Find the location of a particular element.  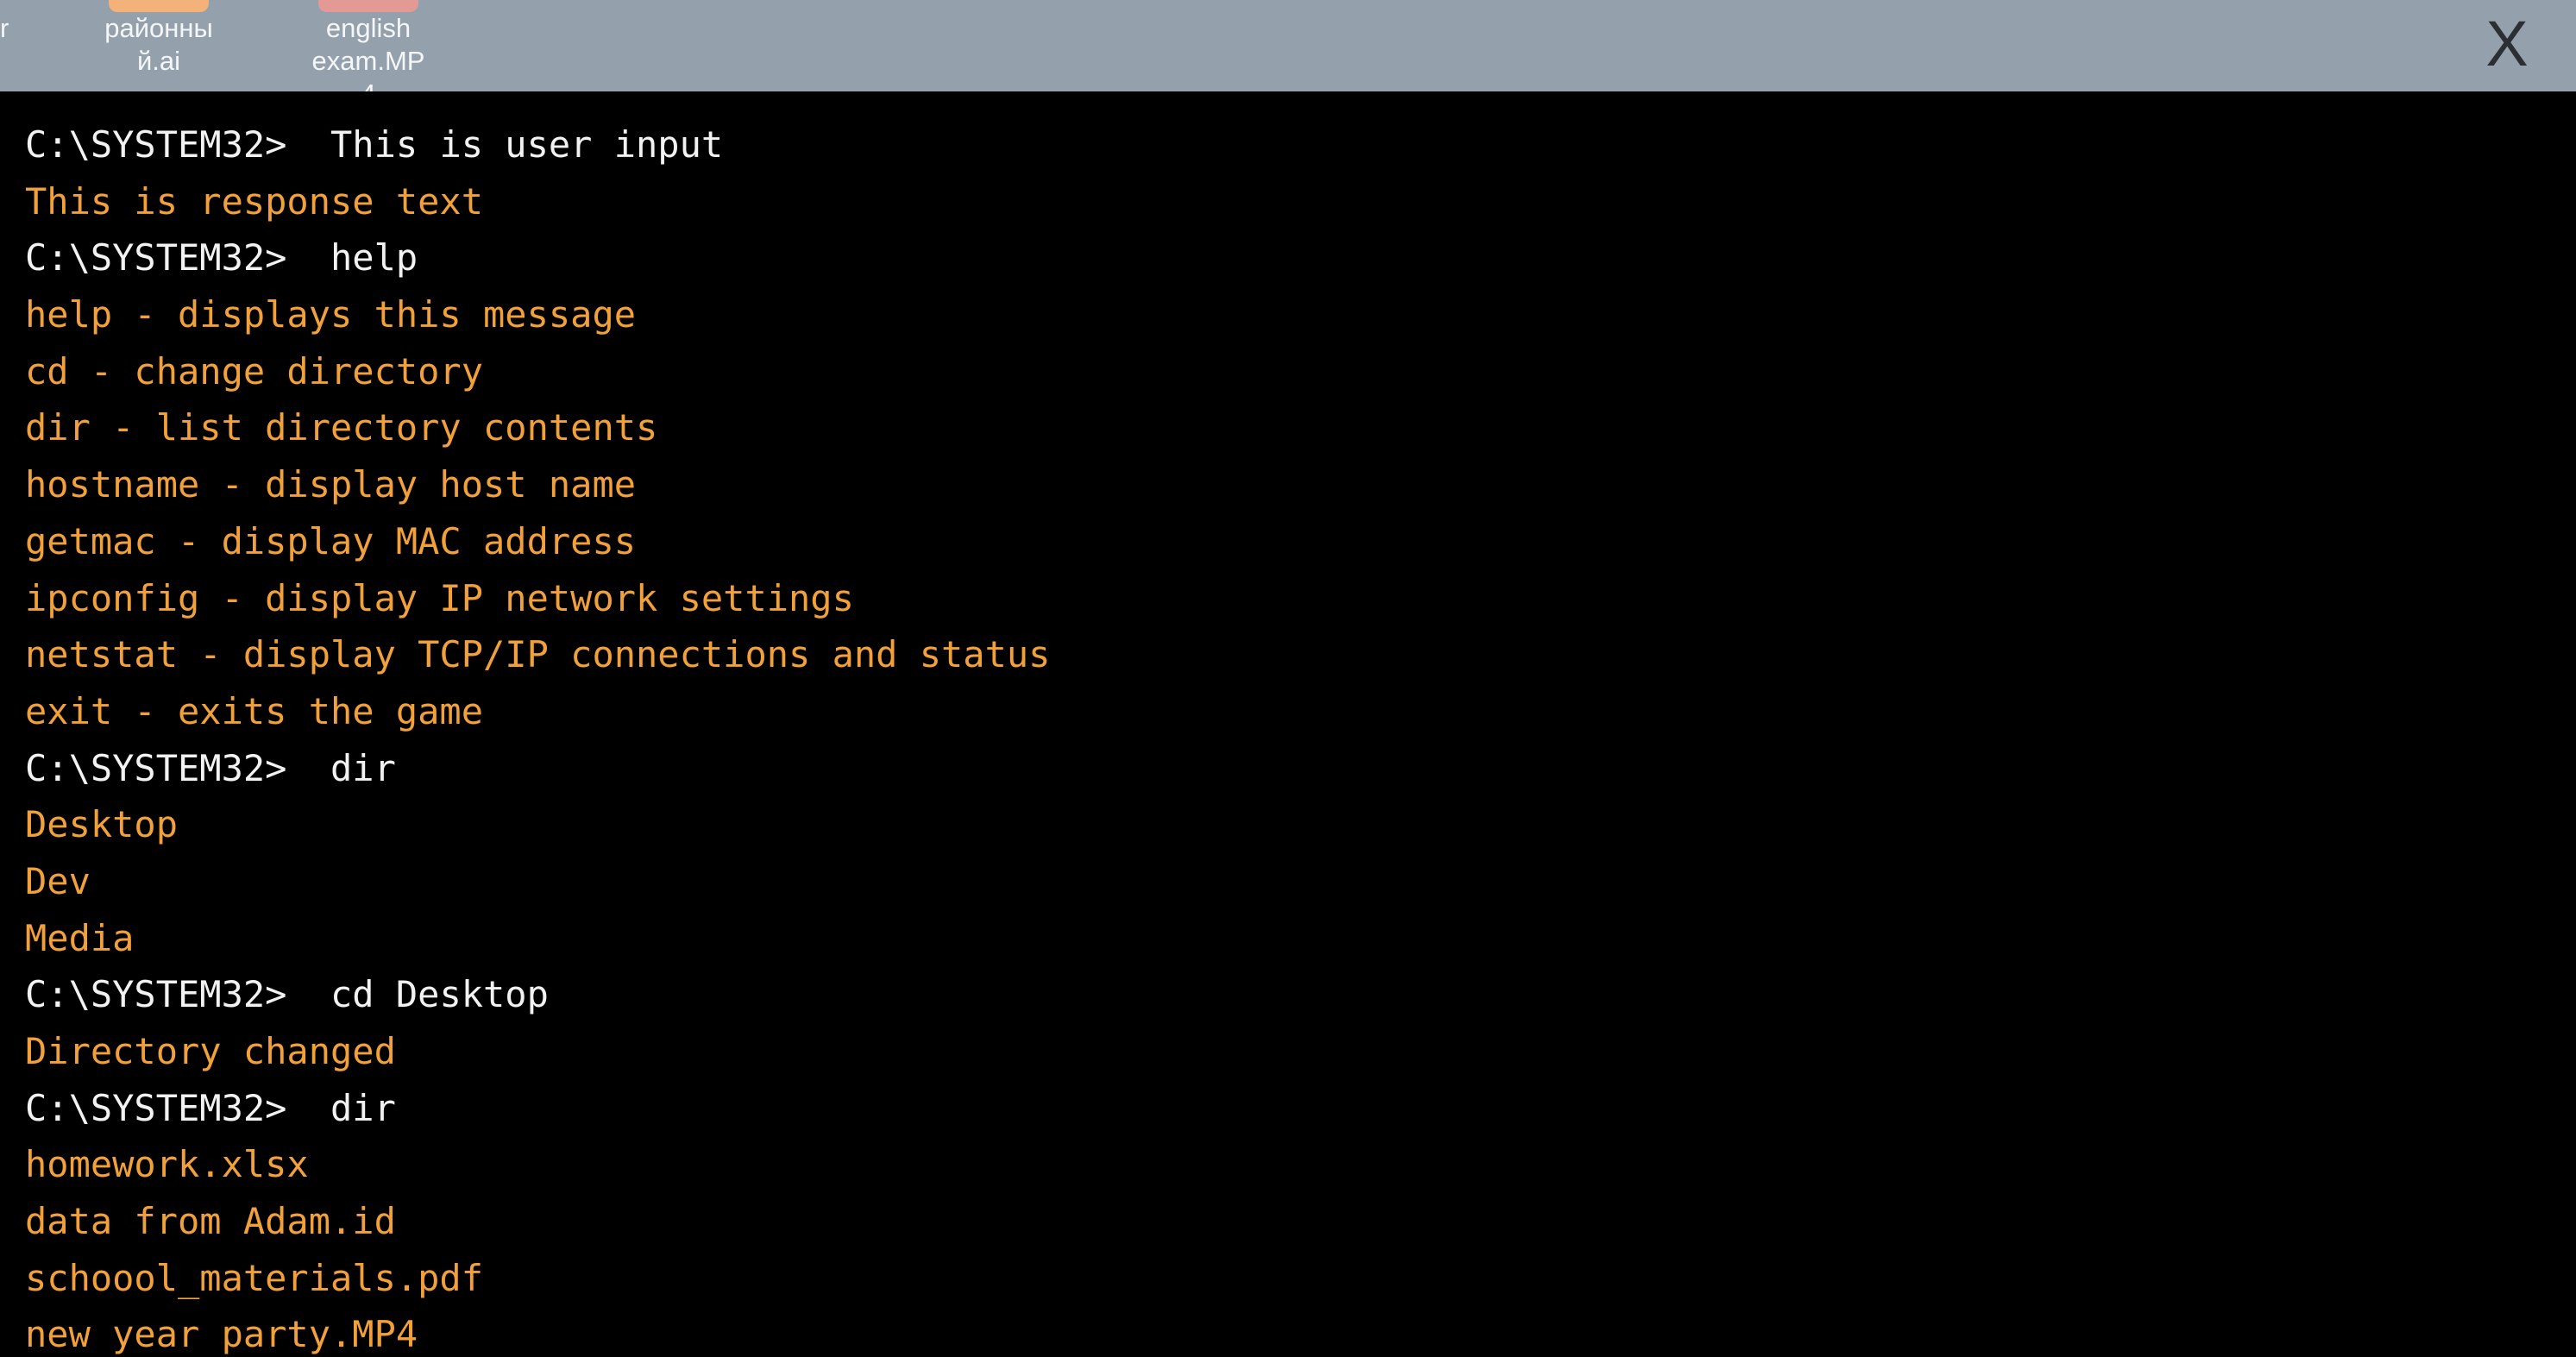

desktop-icon-label: районны й.ai is located at coordinates (158, 45).